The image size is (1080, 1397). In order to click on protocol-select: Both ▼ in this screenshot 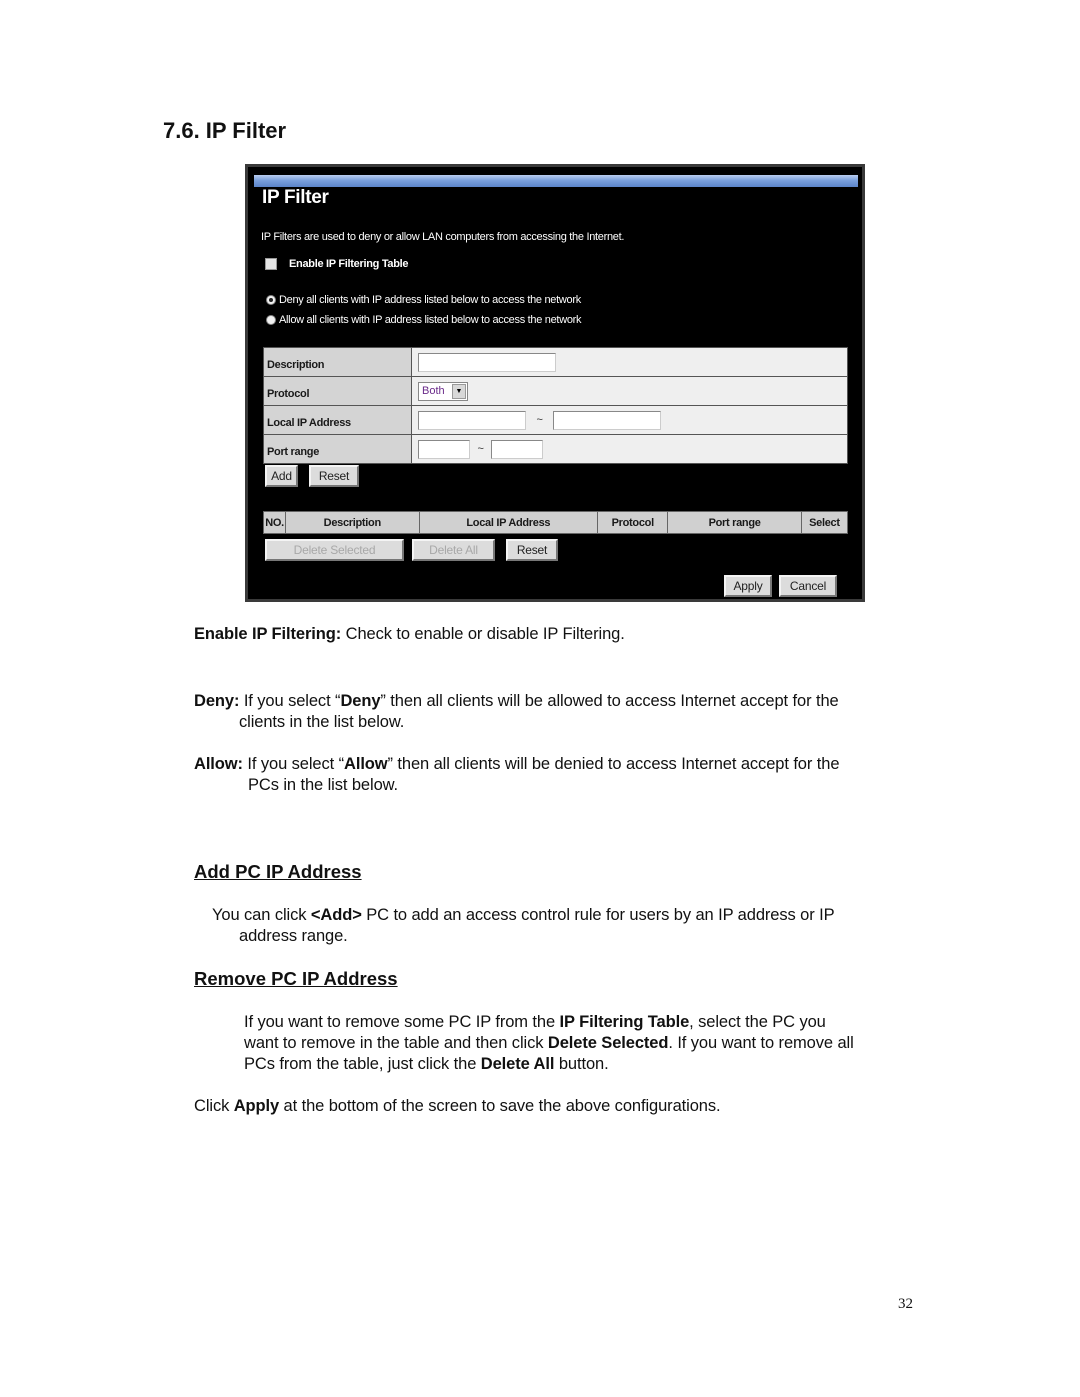, I will do `click(443, 391)`.